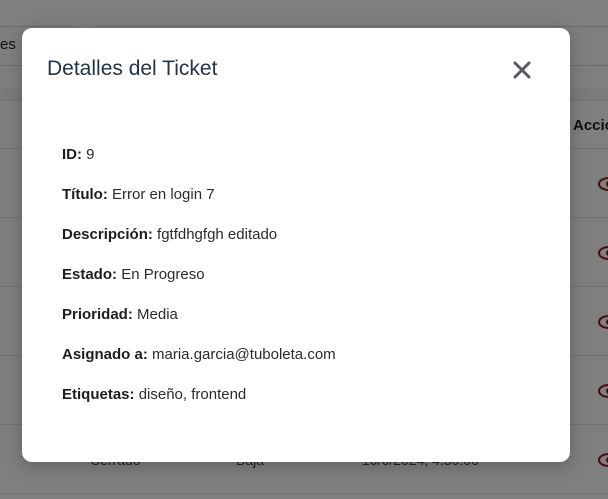  Describe the element at coordinates (192, 394) in the screenshot. I see `field-value: diseño, frontend` at that location.